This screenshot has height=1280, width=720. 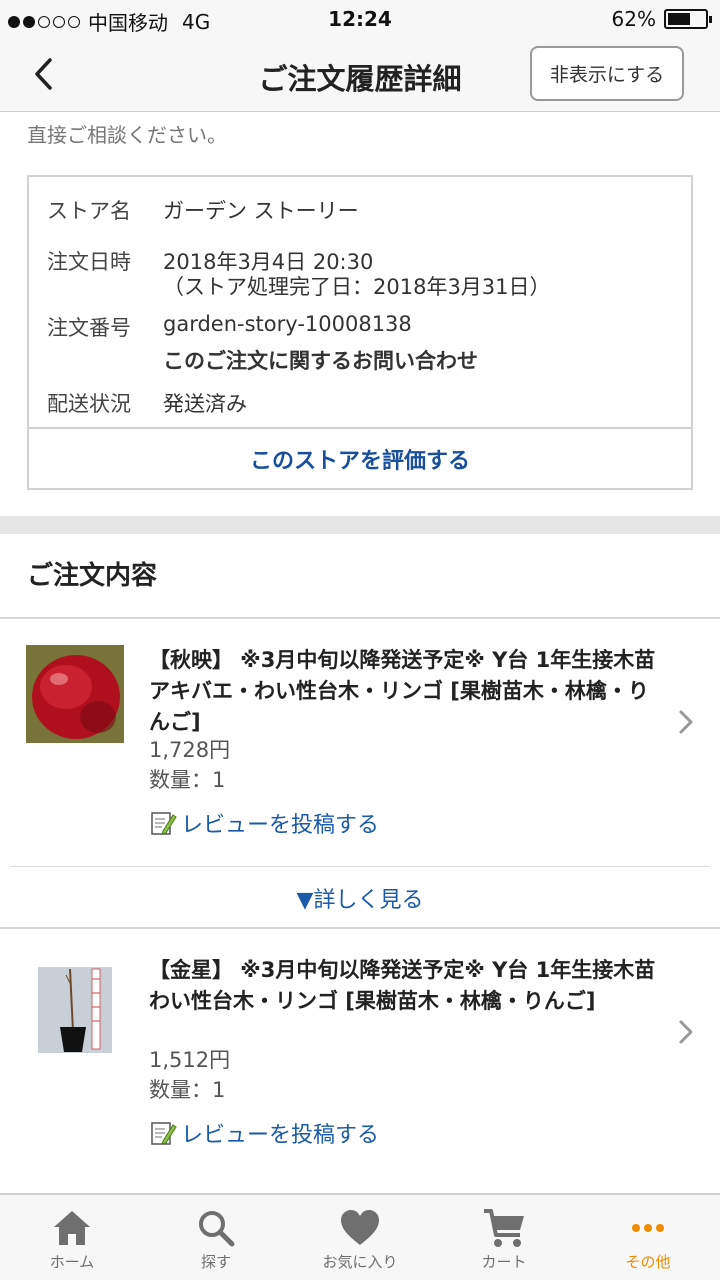 I want to click on tab-favorites: お気に入り, so click(x=360, y=1237).